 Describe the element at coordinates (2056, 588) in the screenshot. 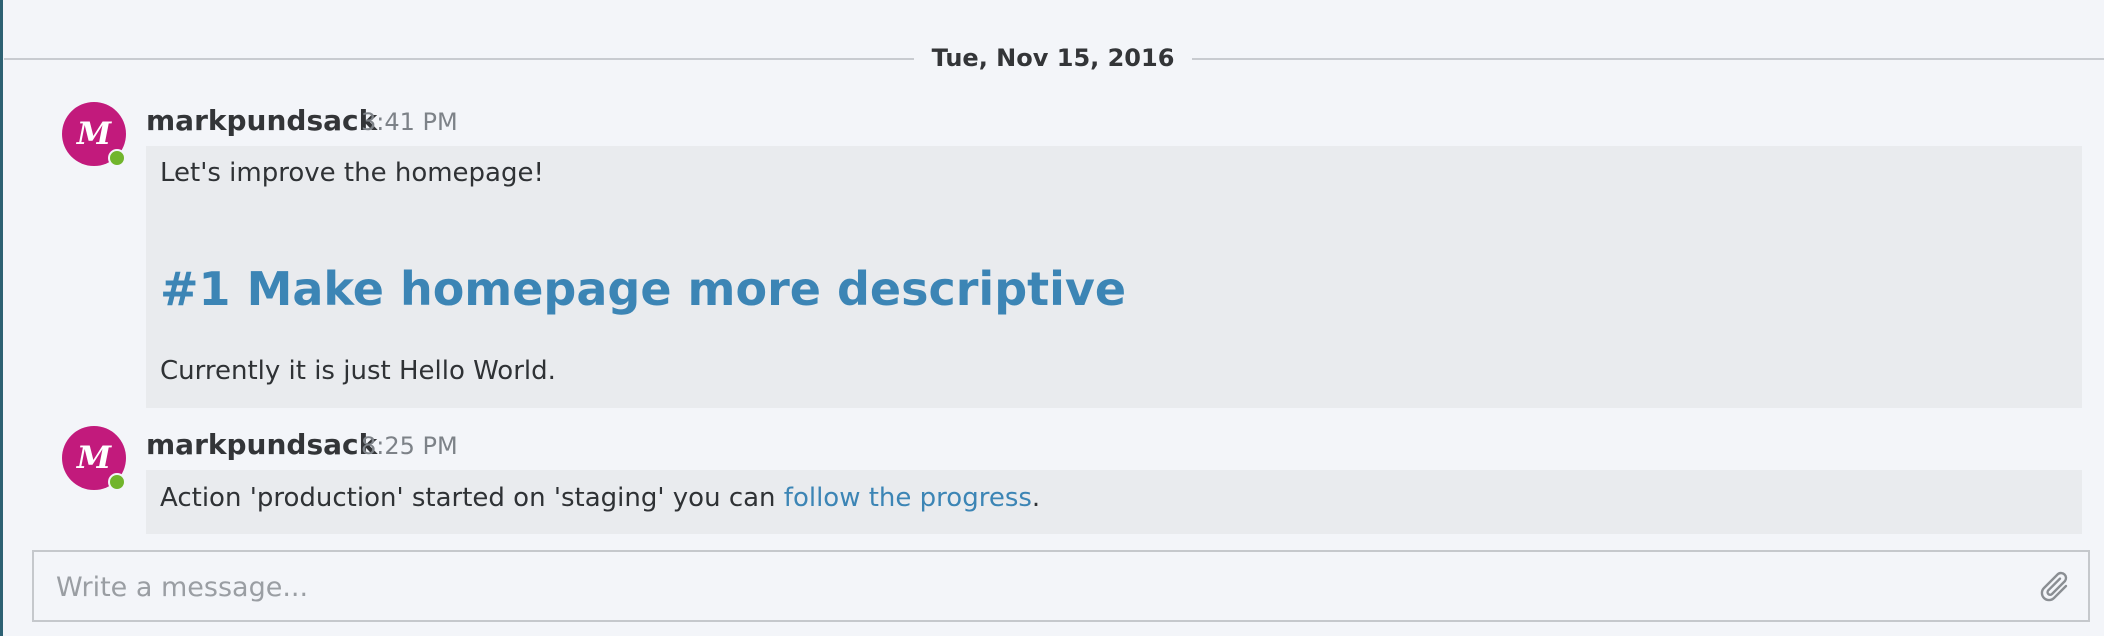

I see `paperclip-icon` at that location.